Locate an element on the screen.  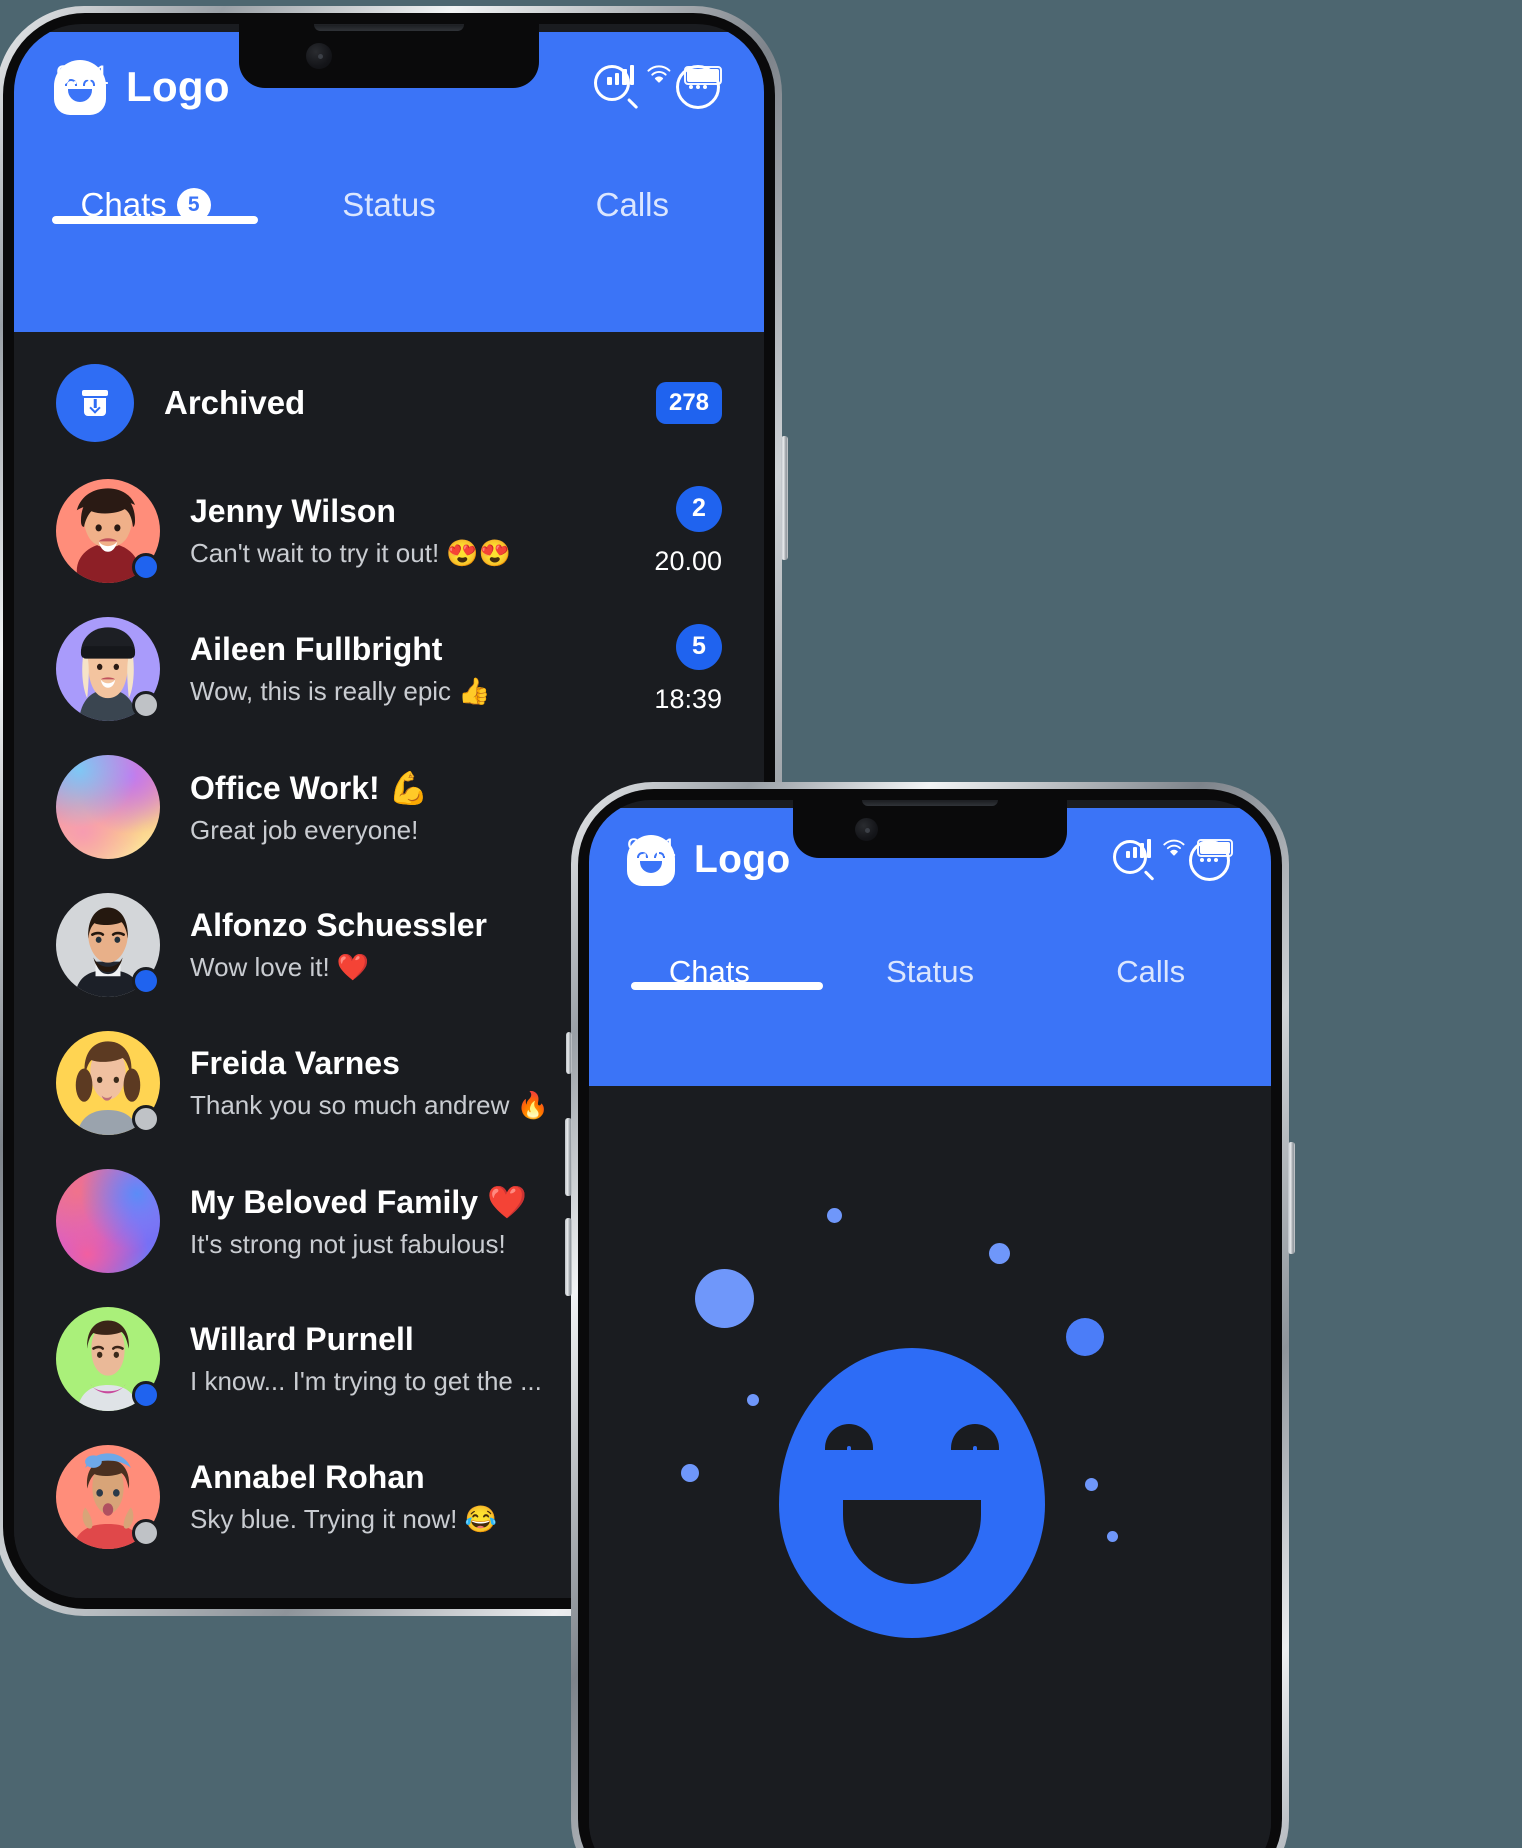
archive-box-icon is located at coordinates (95, 403).